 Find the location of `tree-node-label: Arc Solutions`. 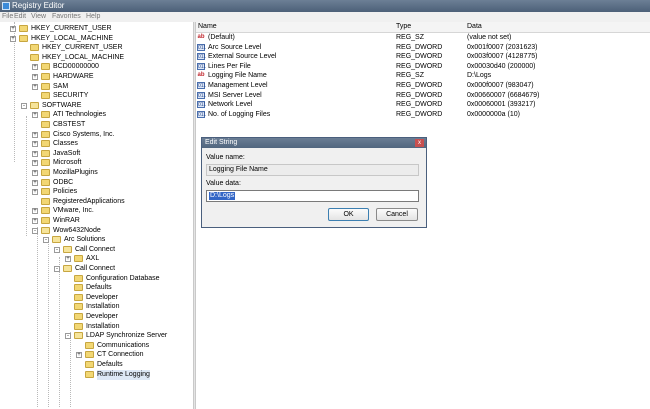

tree-node-label: Arc Solutions is located at coordinates (85, 240).